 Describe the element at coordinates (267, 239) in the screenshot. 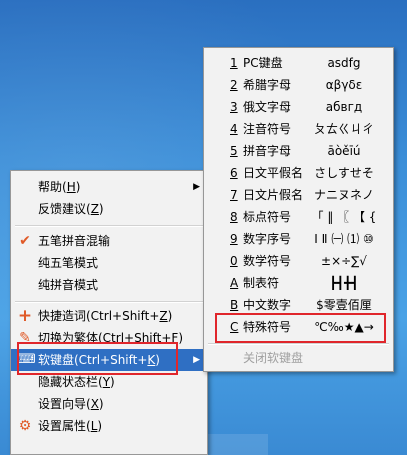

I see `submenu-item-label: 数字序号` at that location.